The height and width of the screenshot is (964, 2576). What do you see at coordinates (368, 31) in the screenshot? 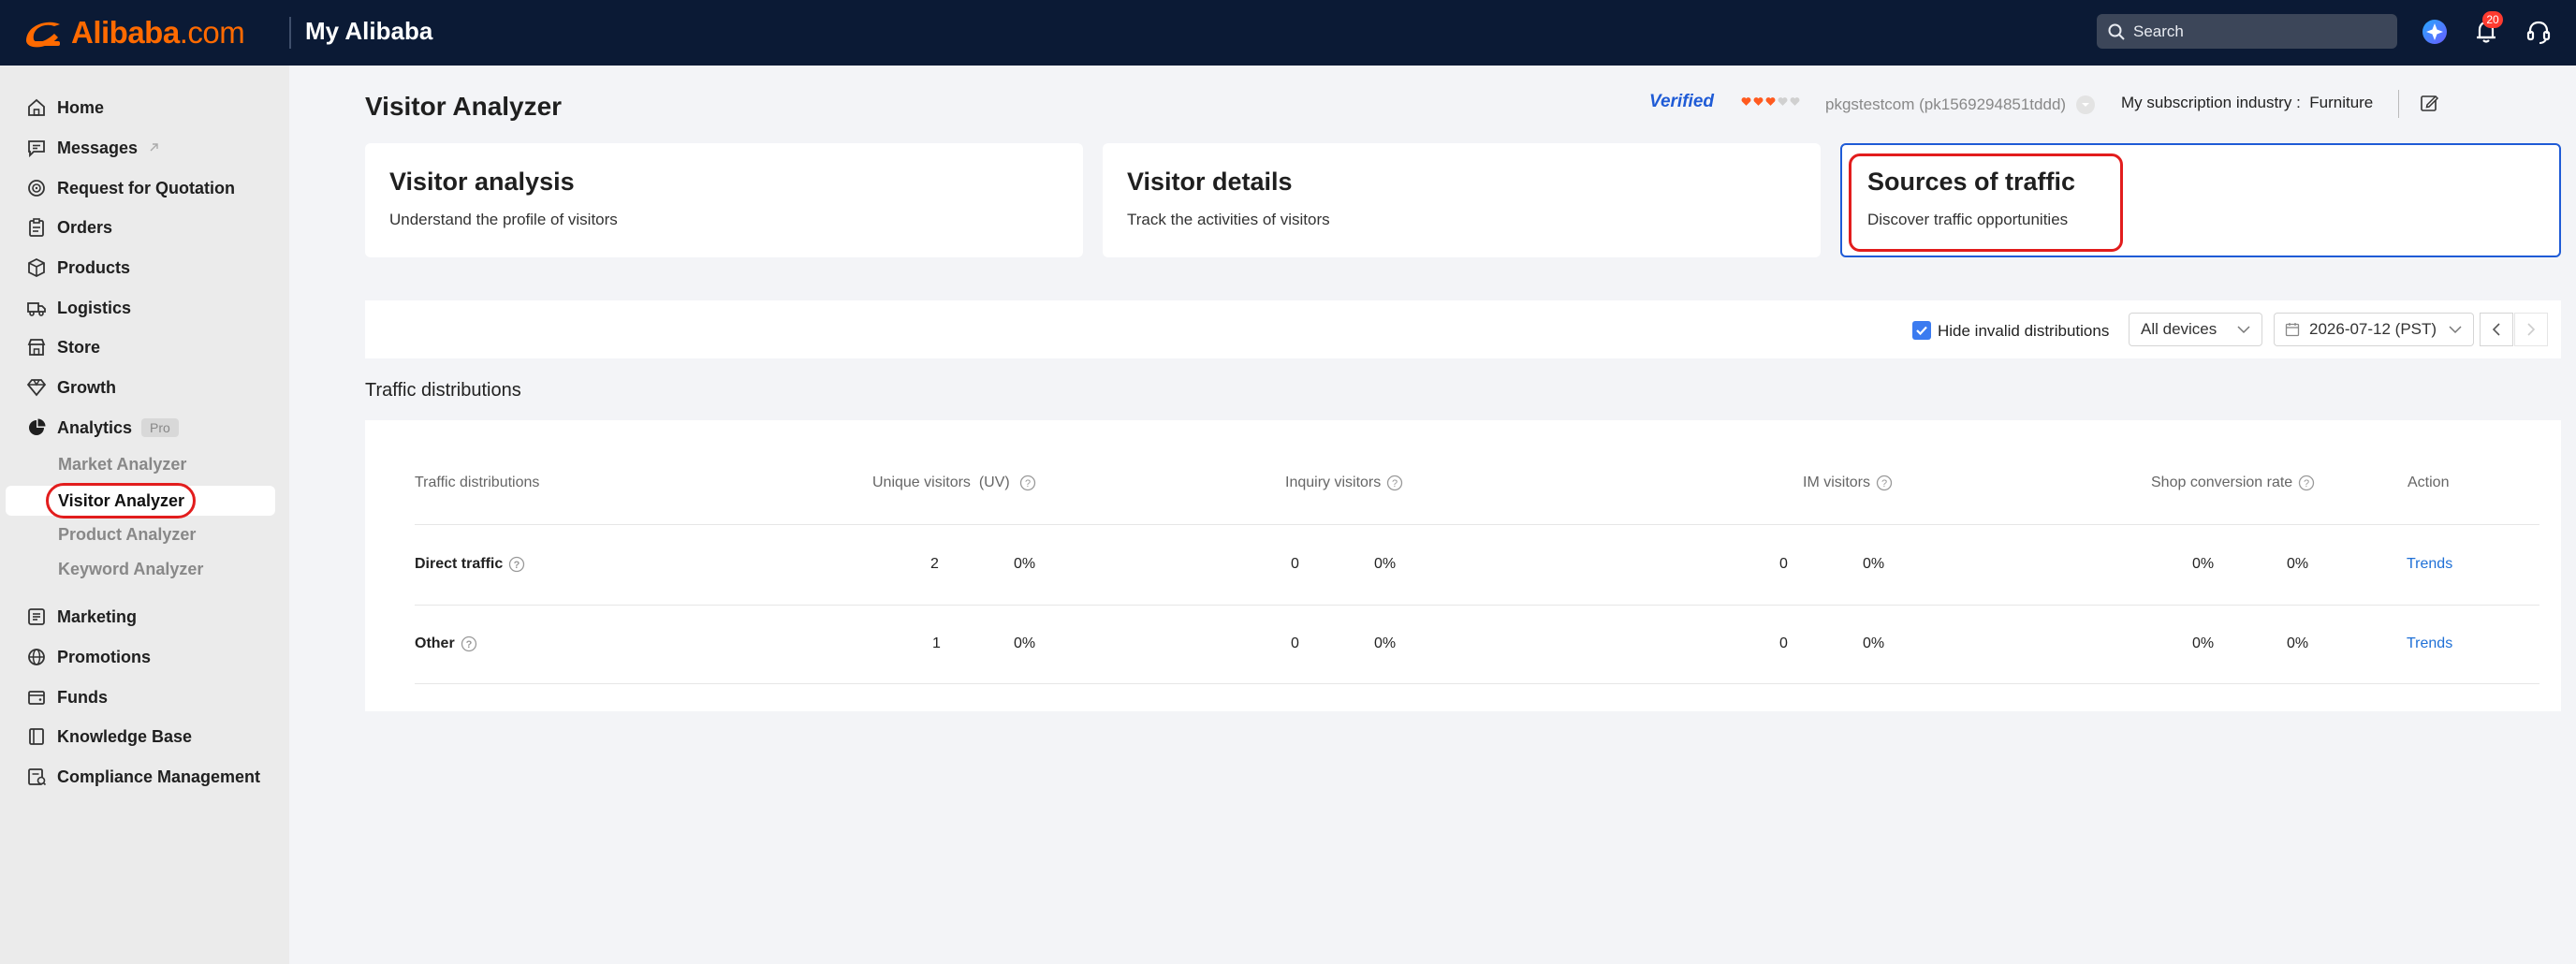
I see `section-title-my-alibaba: My Alibaba` at bounding box center [368, 31].